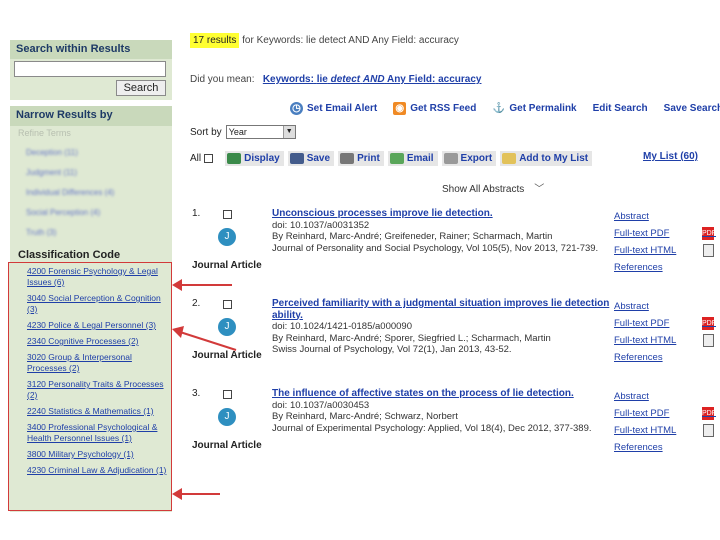 The height and width of the screenshot is (540, 720). What do you see at coordinates (99, 152) in the screenshot?
I see `refine-term-item: Deception (11)` at bounding box center [99, 152].